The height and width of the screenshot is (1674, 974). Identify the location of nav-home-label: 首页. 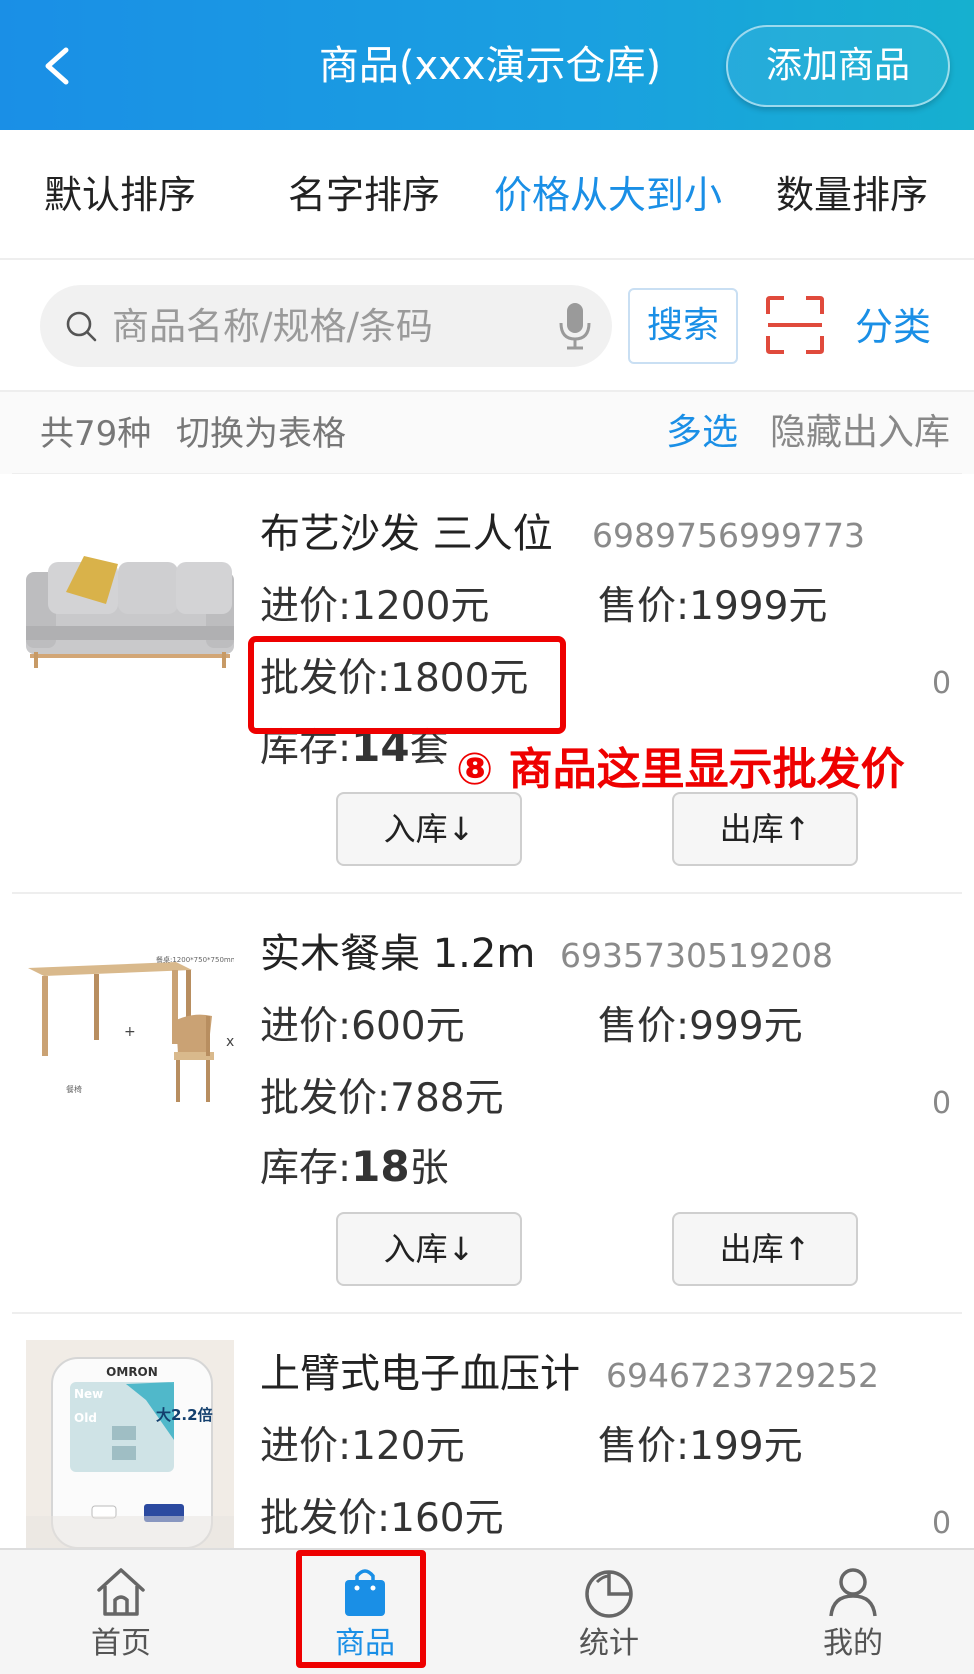
(121, 1643).